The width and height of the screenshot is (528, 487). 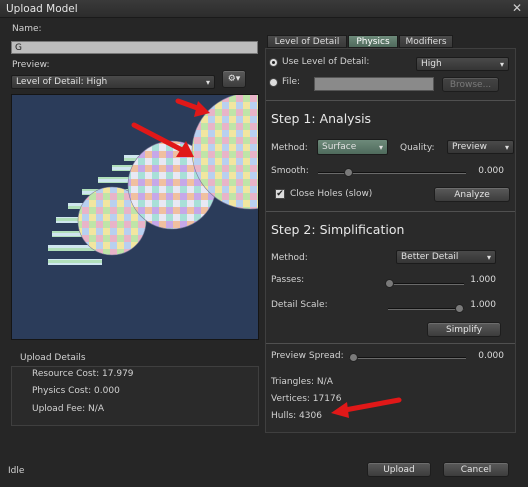 I want to click on close-holes-checkbox: ✔, so click(x=280, y=194).